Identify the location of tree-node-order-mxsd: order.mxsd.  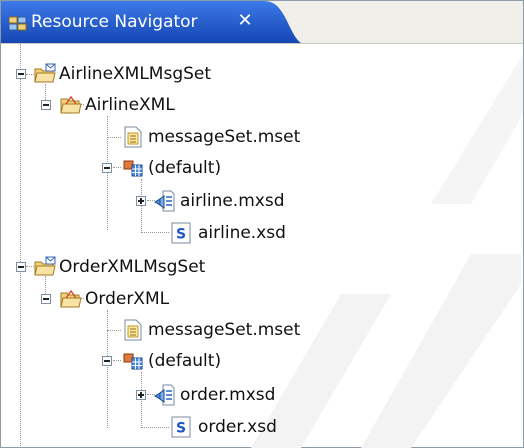
(151, 395).